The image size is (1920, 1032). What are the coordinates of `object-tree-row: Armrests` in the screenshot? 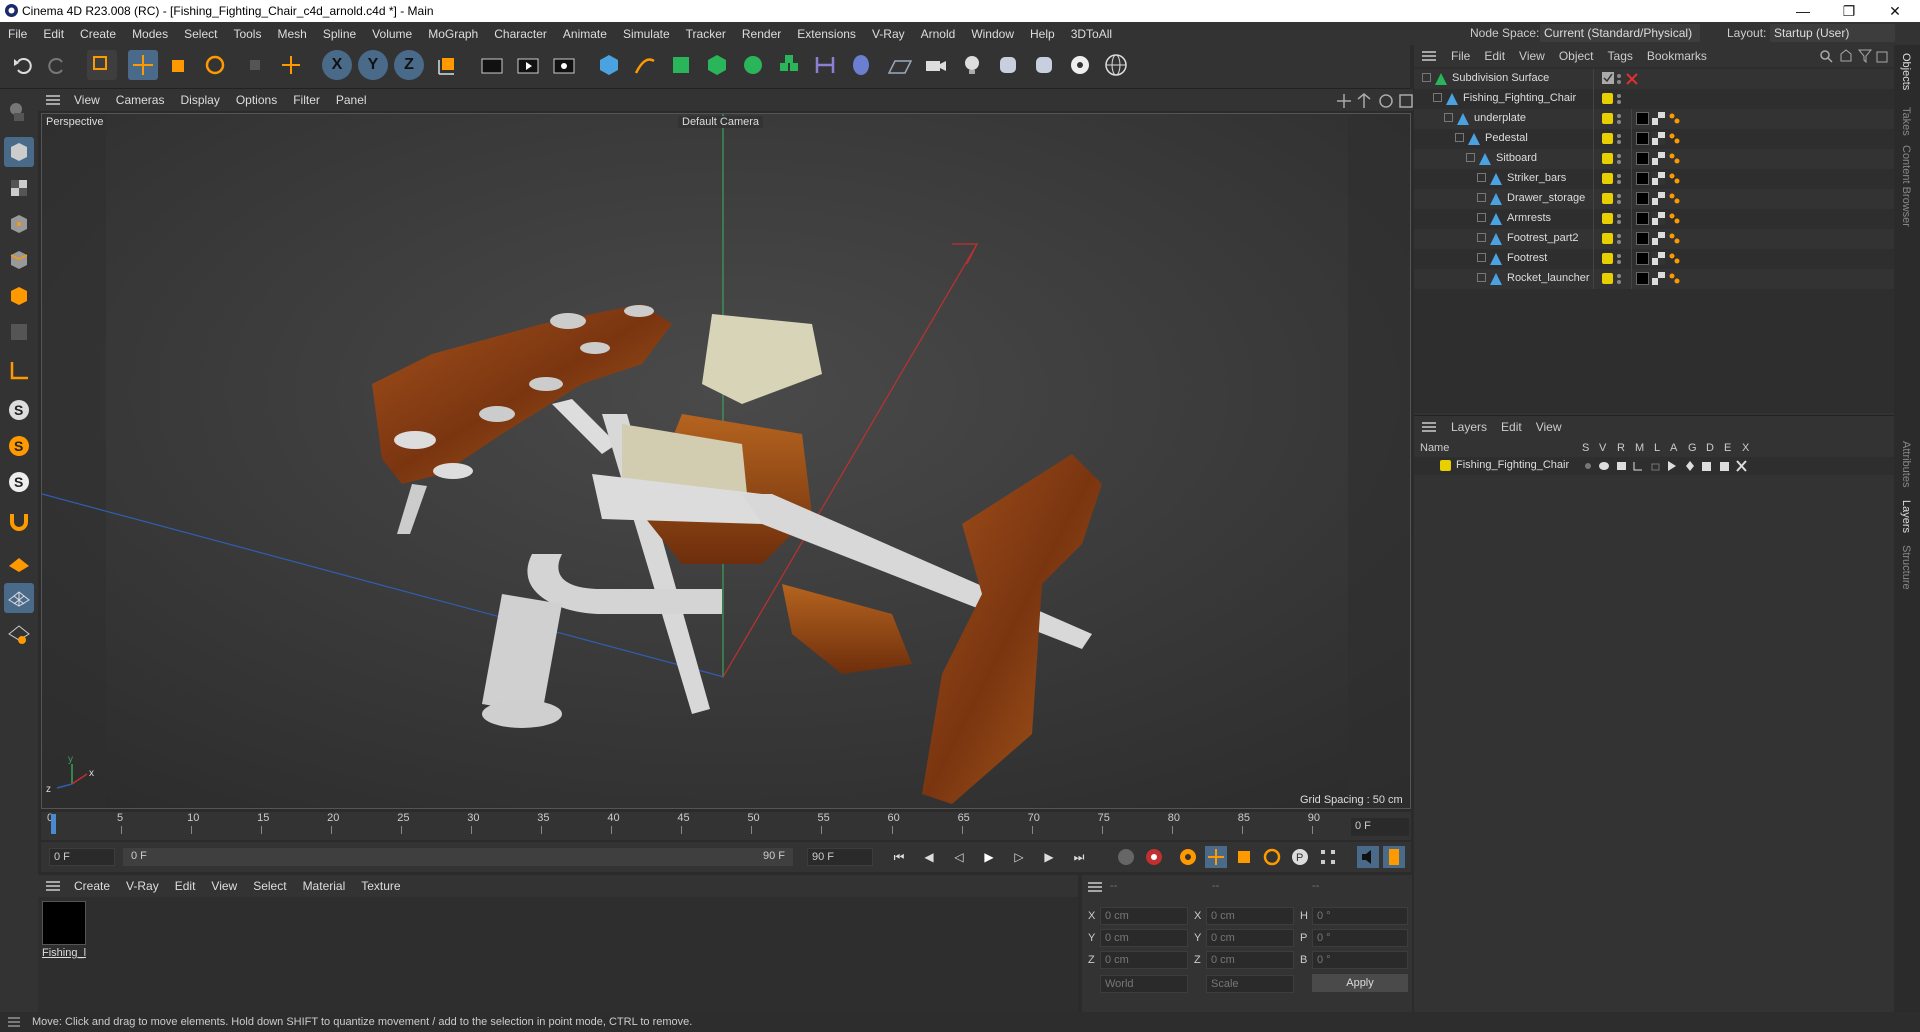 It's located at (1654, 219).